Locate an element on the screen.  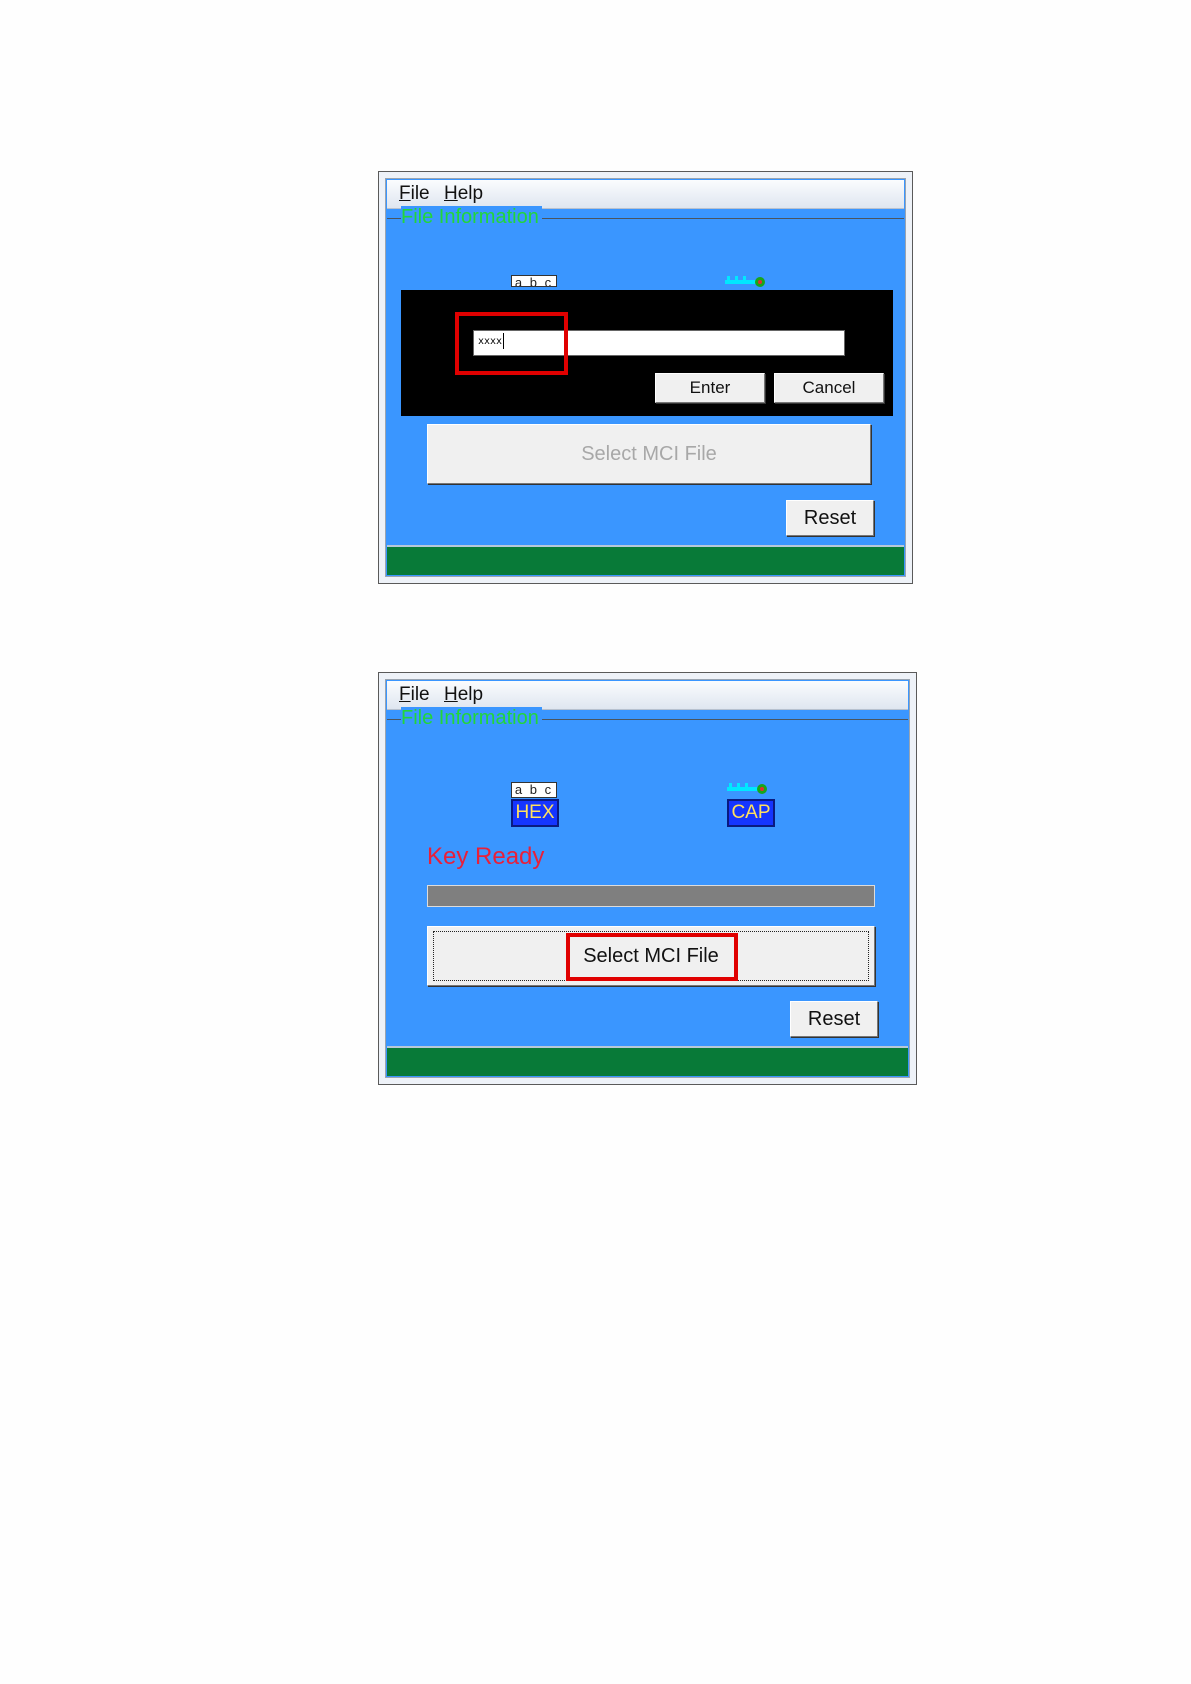
cancel-button: Cancel is located at coordinates (829, 388).